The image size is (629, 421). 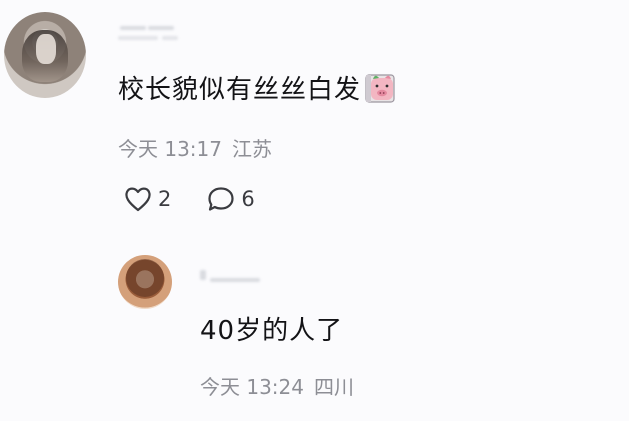 I want to click on comment-time: 今天 13:17, so click(x=170, y=149).